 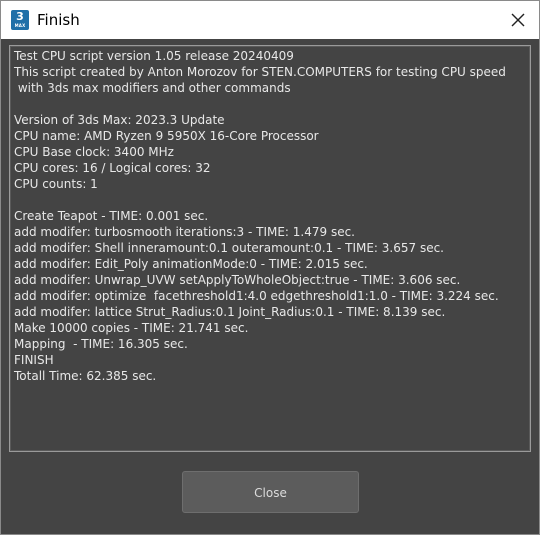 What do you see at coordinates (56, 184) in the screenshot?
I see `log-line: CPU counts: 1` at bounding box center [56, 184].